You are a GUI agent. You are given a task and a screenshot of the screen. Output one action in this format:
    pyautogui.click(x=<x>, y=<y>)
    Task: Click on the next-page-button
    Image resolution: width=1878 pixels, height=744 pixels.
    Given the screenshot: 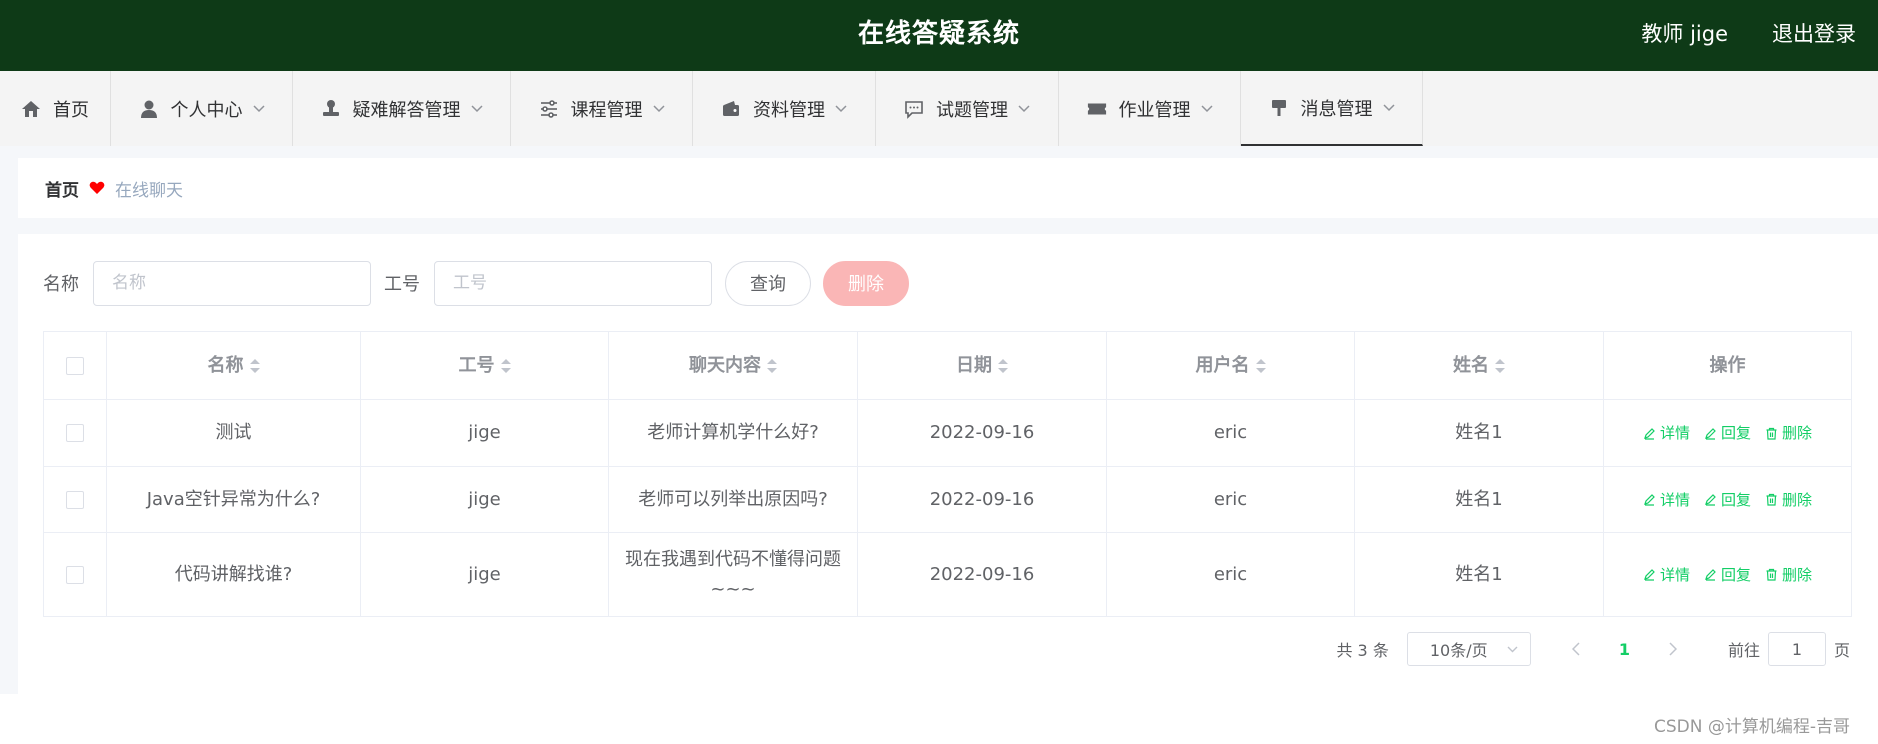 What is the action you would take?
    pyautogui.click(x=1673, y=649)
    